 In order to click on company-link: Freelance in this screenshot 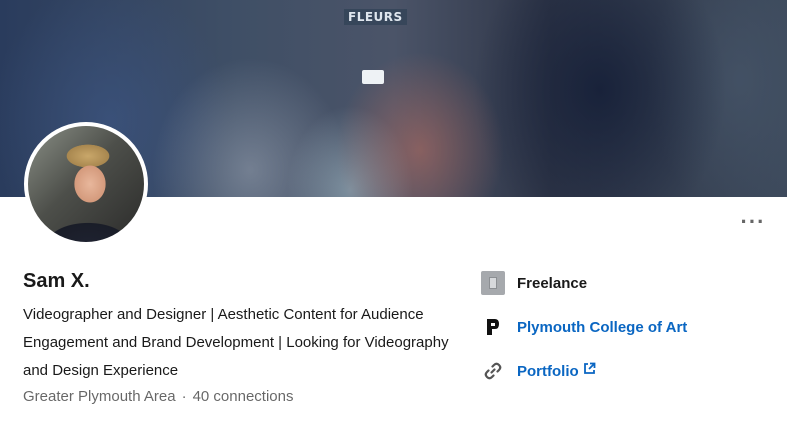, I will do `click(584, 283)`.